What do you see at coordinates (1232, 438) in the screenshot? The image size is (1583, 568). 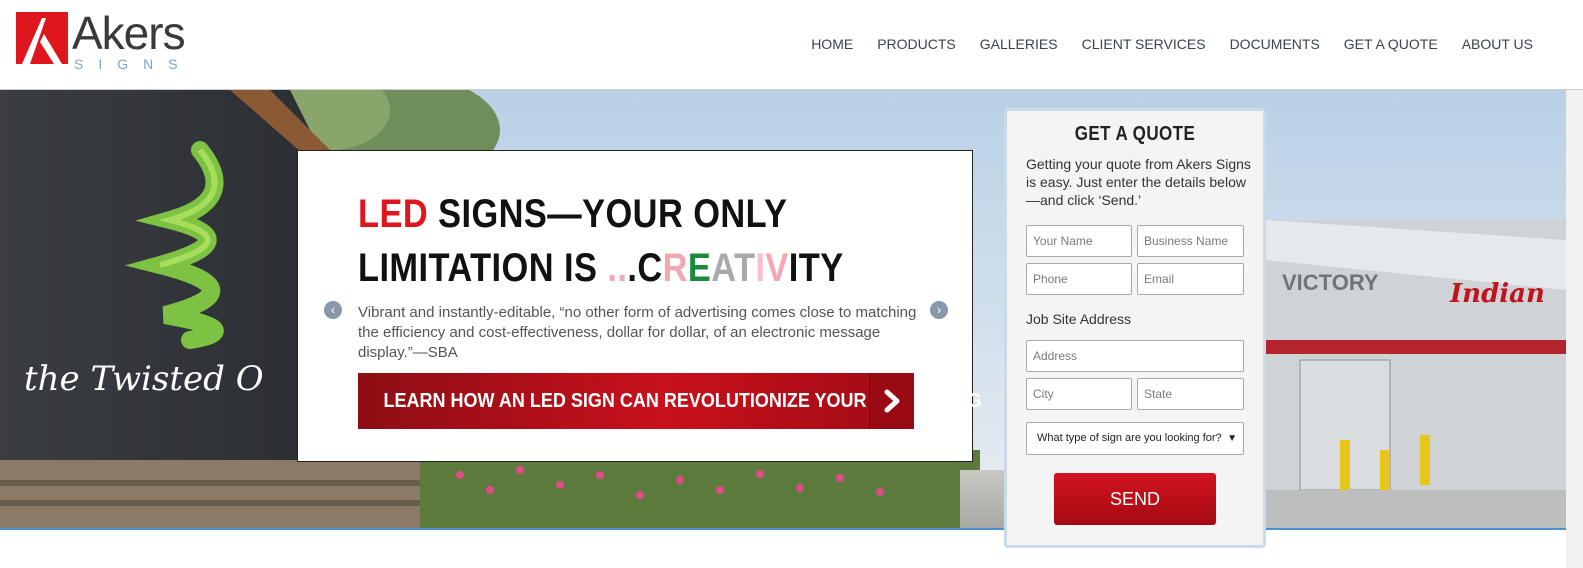 I see `caret-down-icon: ▼` at bounding box center [1232, 438].